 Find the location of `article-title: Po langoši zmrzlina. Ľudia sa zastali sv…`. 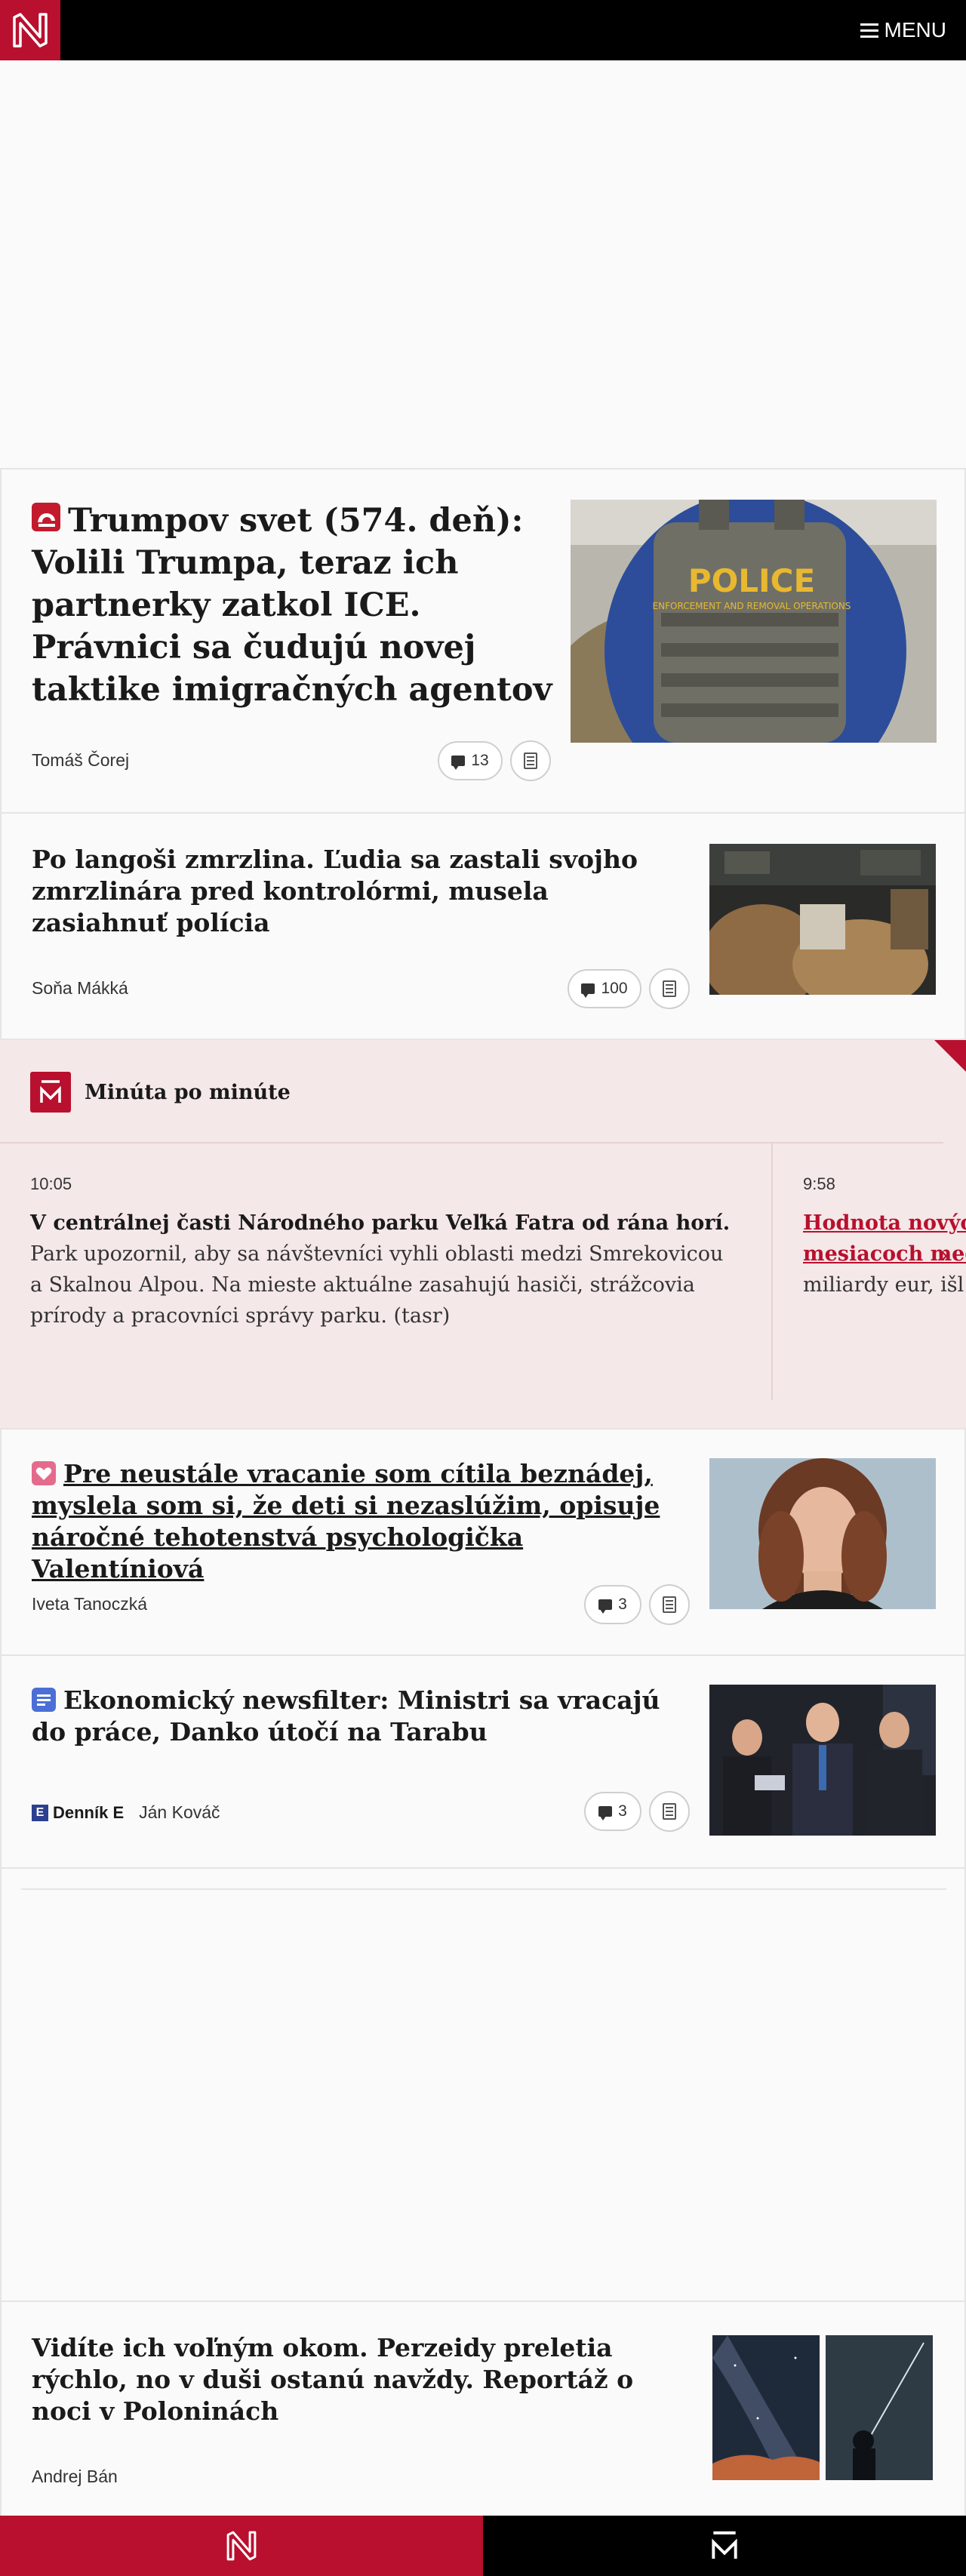

article-title: Po langoši zmrzlina. Ľudia sa zastali sv… is located at coordinates (356, 891).